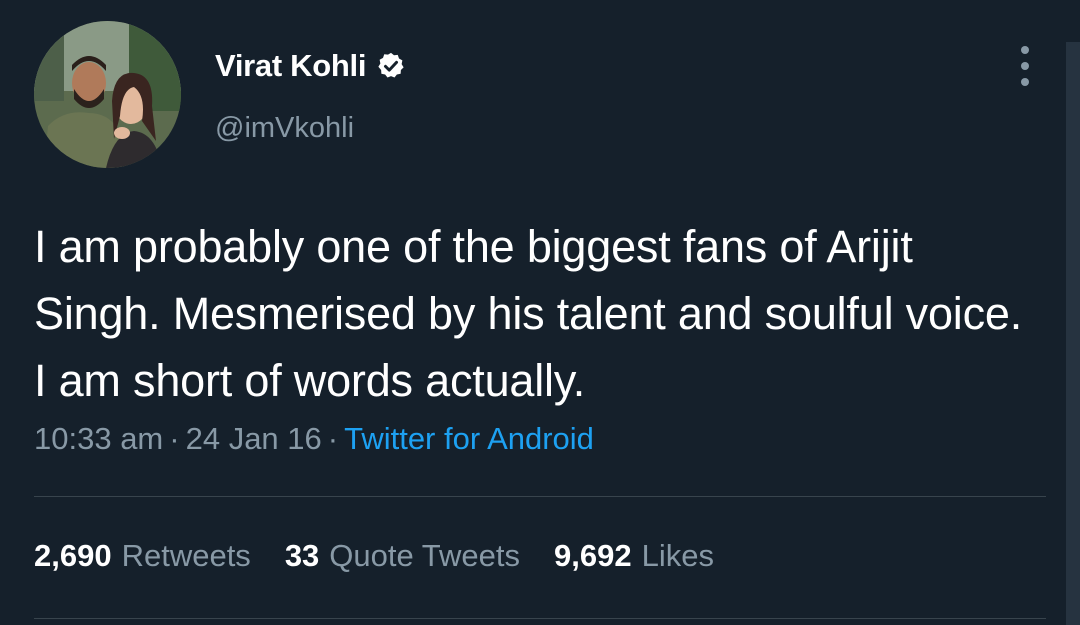 The height and width of the screenshot is (625, 1080). Describe the element at coordinates (284, 128) in the screenshot. I see `user-handle: @imVkohli` at that location.